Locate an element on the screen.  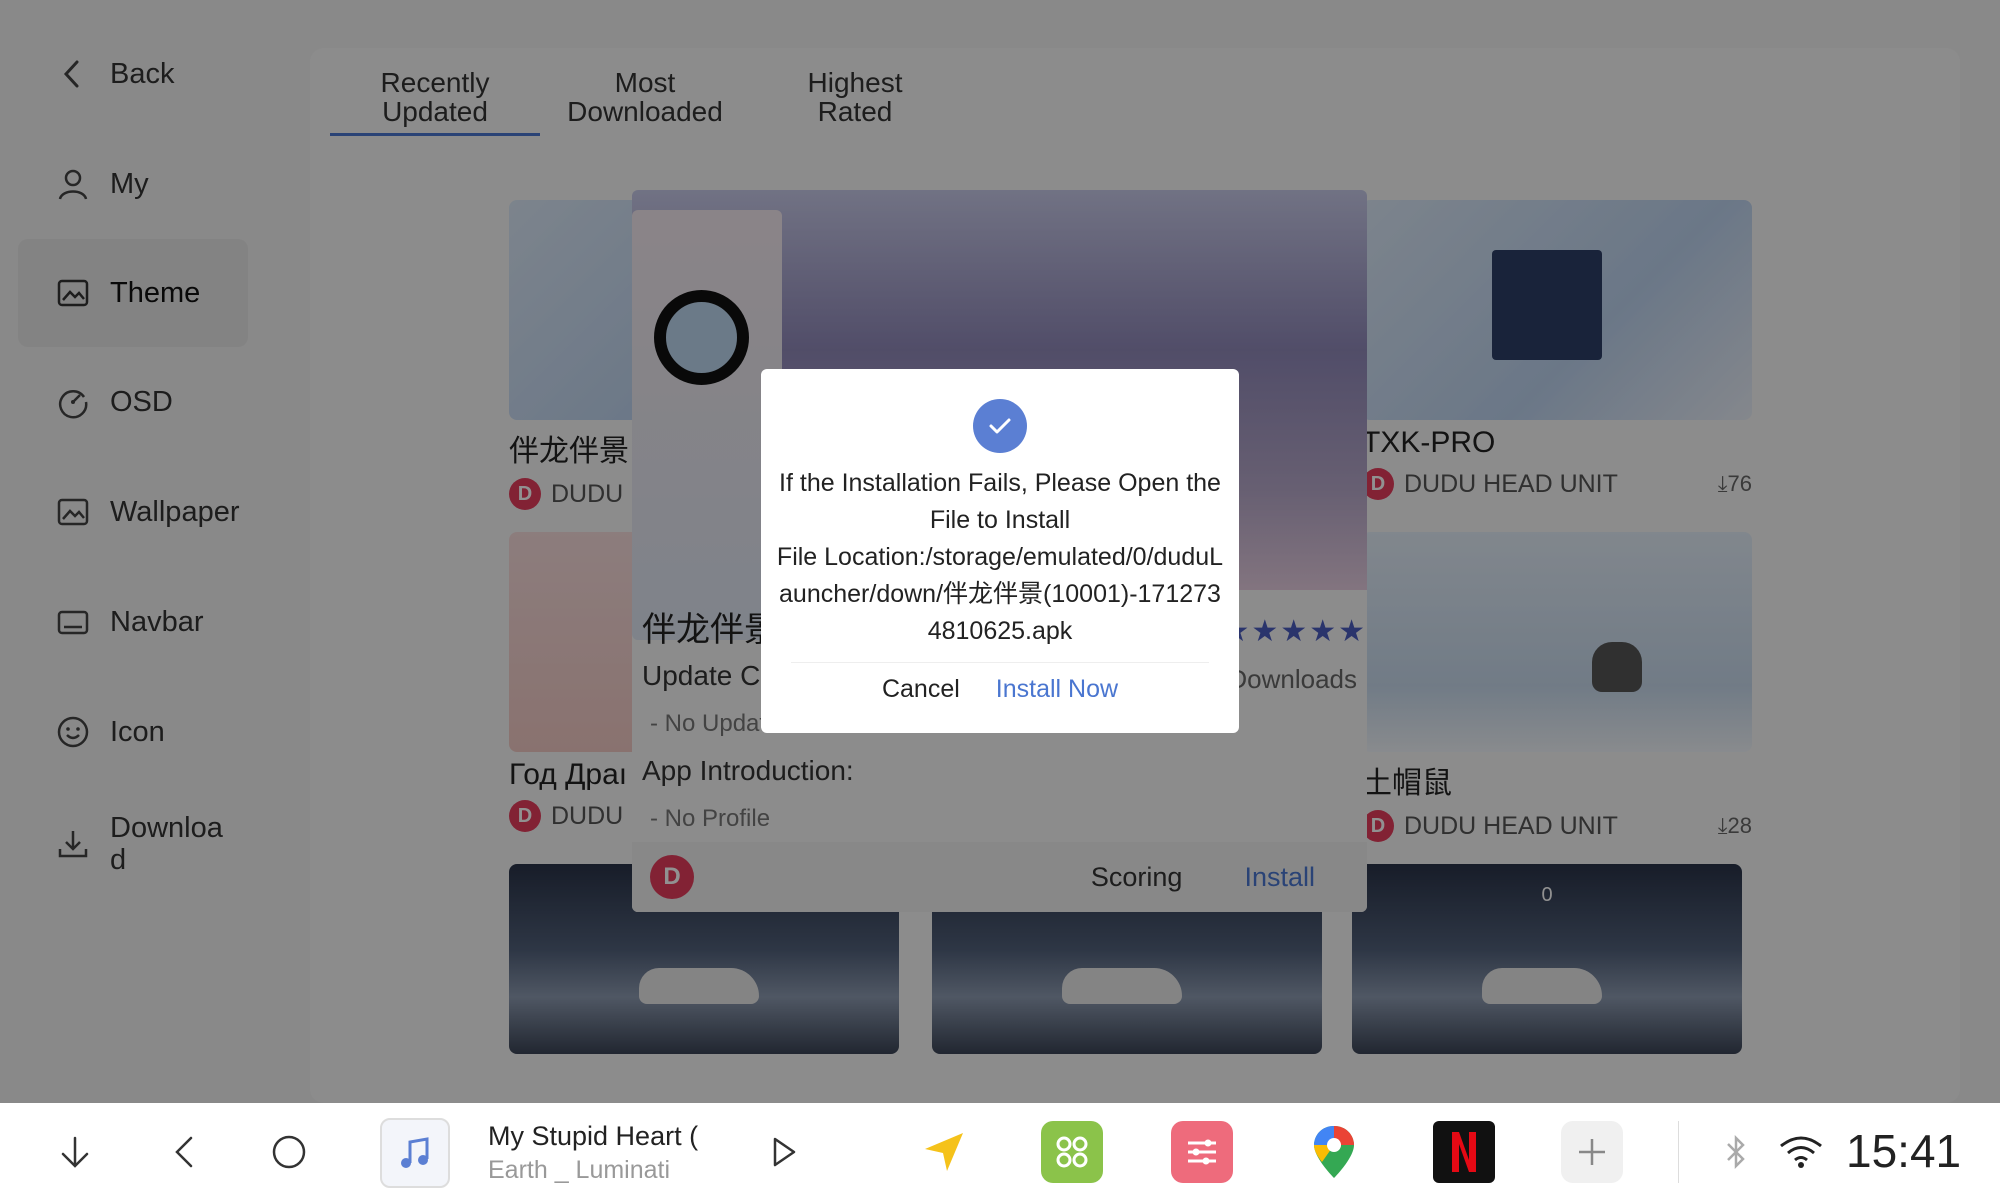
back-icon is located at coordinates (185, 1151).